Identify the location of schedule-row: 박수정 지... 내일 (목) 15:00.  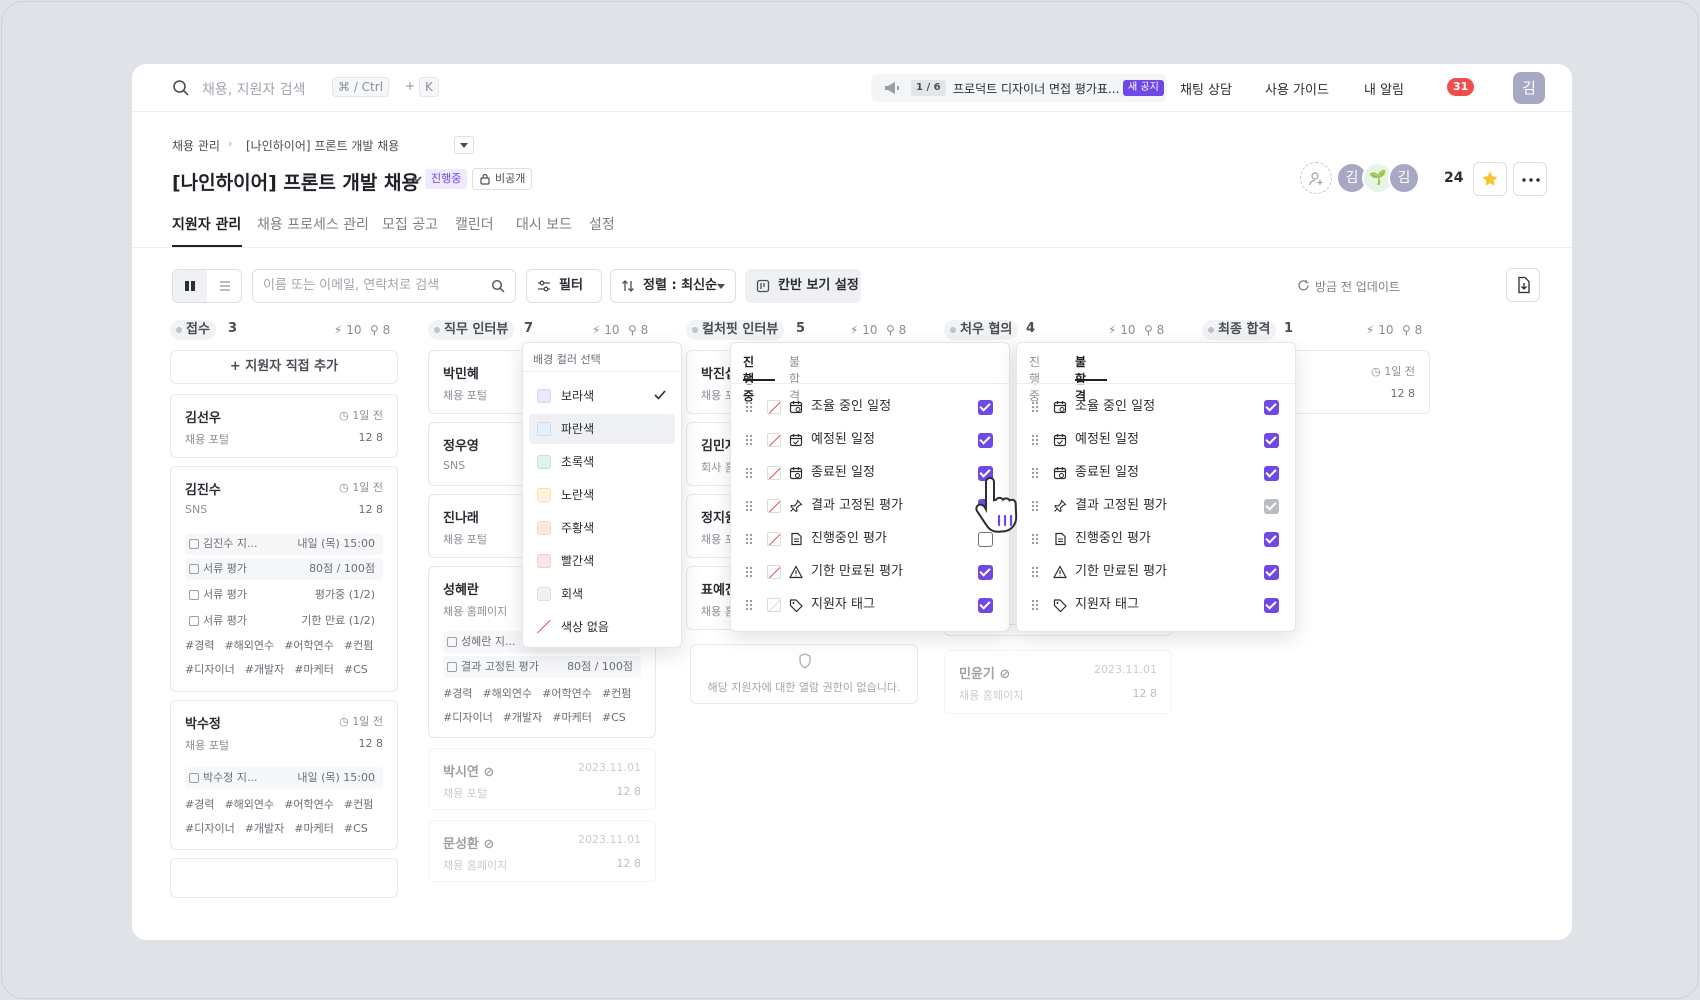
(284, 778).